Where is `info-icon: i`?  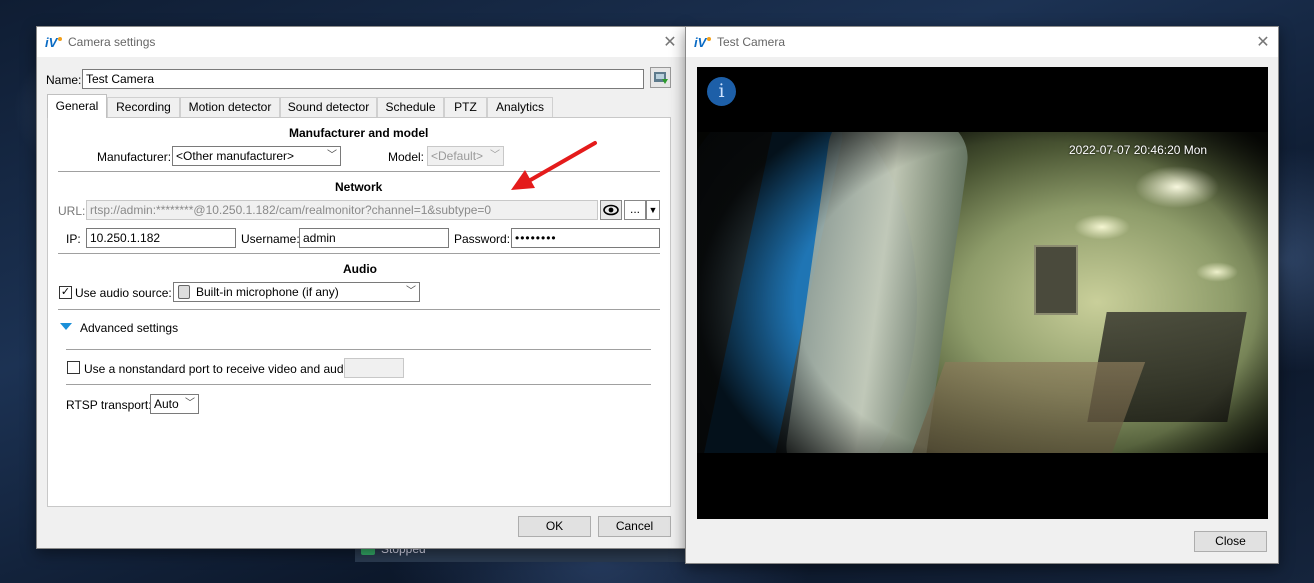 info-icon: i is located at coordinates (721, 91).